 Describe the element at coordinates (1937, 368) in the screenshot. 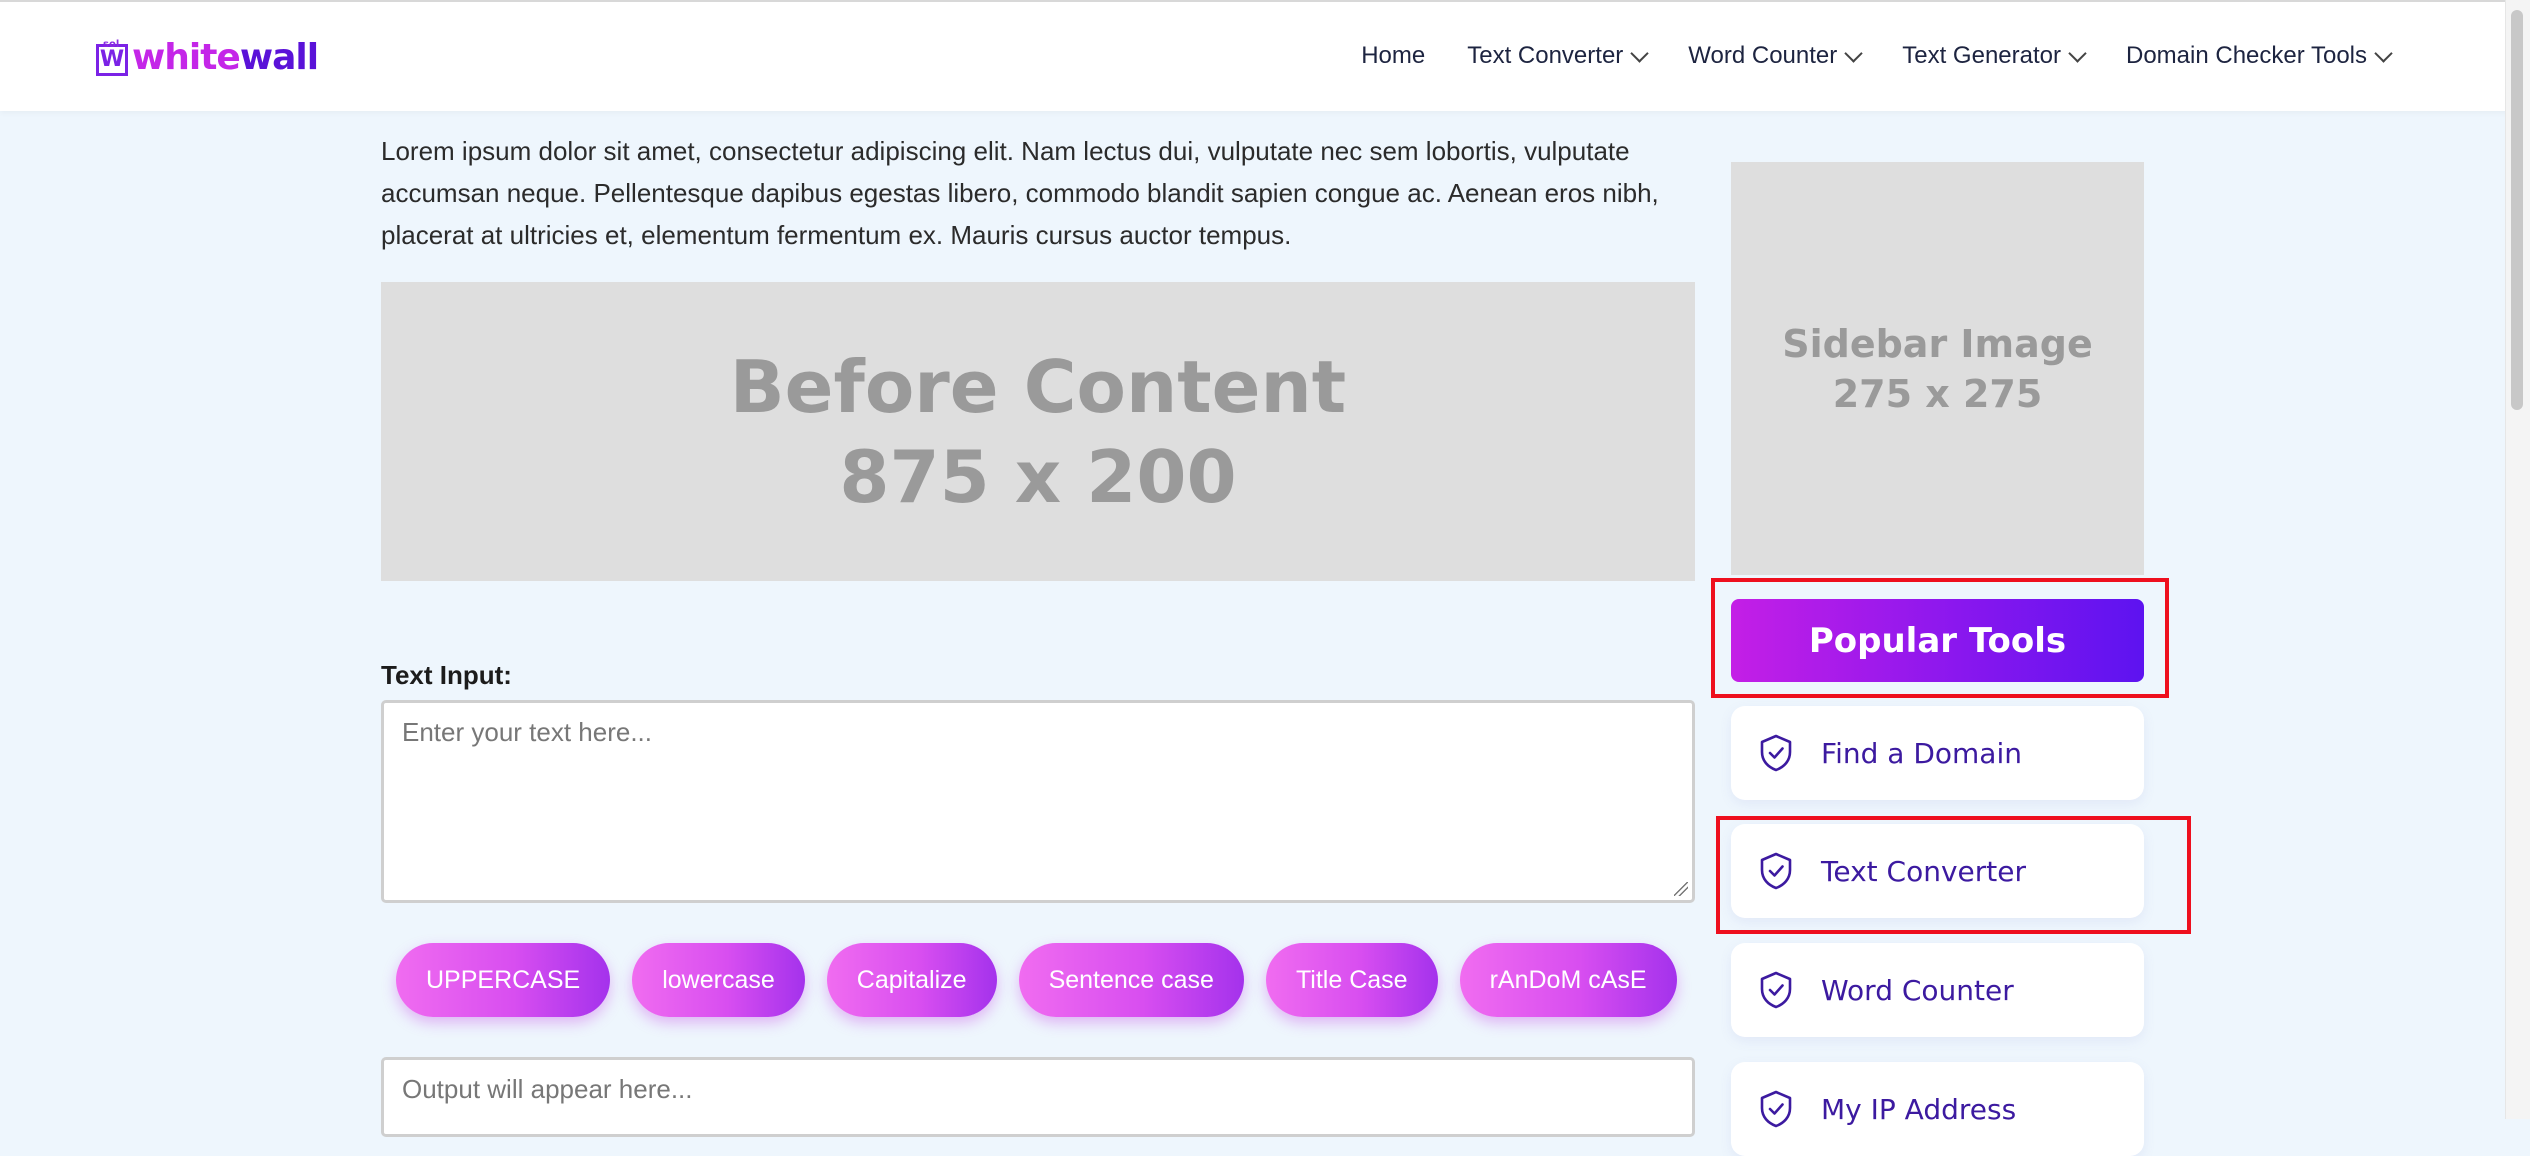

I see `sidebar-image-placeholder: Sidebar Image 275 x 275` at that location.